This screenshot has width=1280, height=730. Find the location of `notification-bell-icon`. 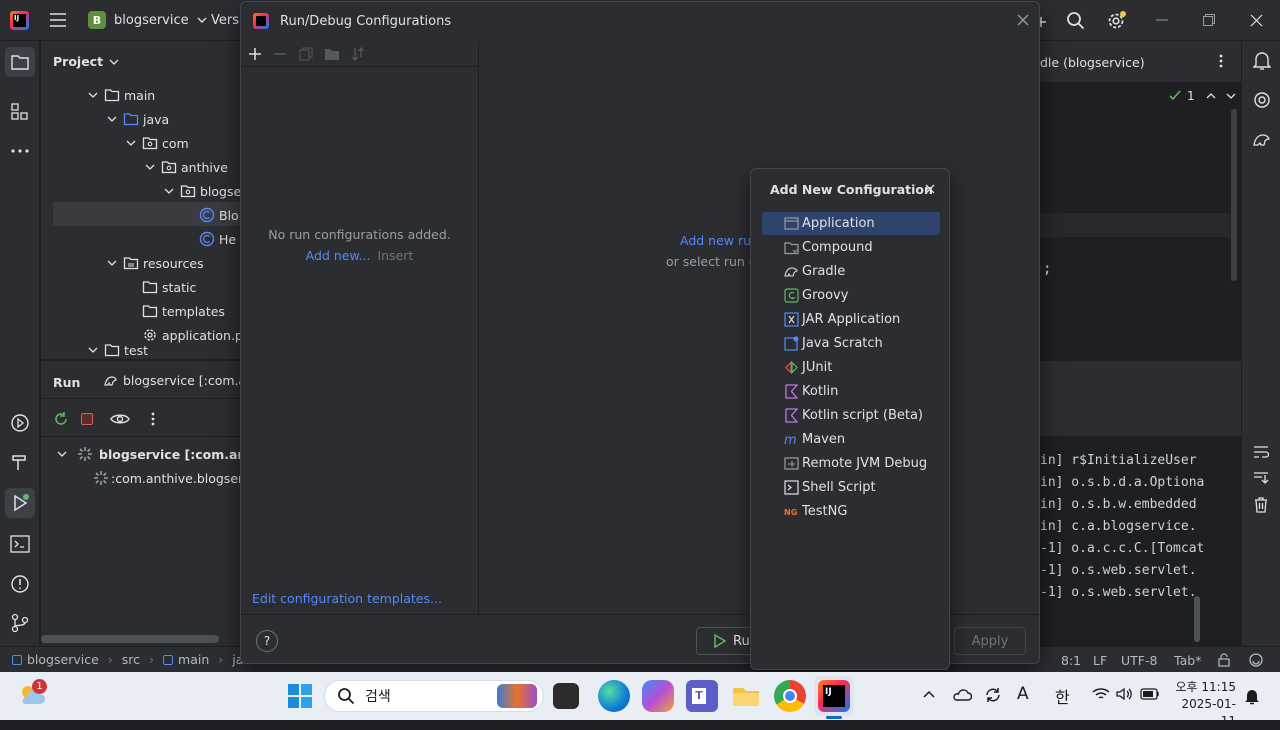

notification-bell-icon is located at coordinates (1252, 696).